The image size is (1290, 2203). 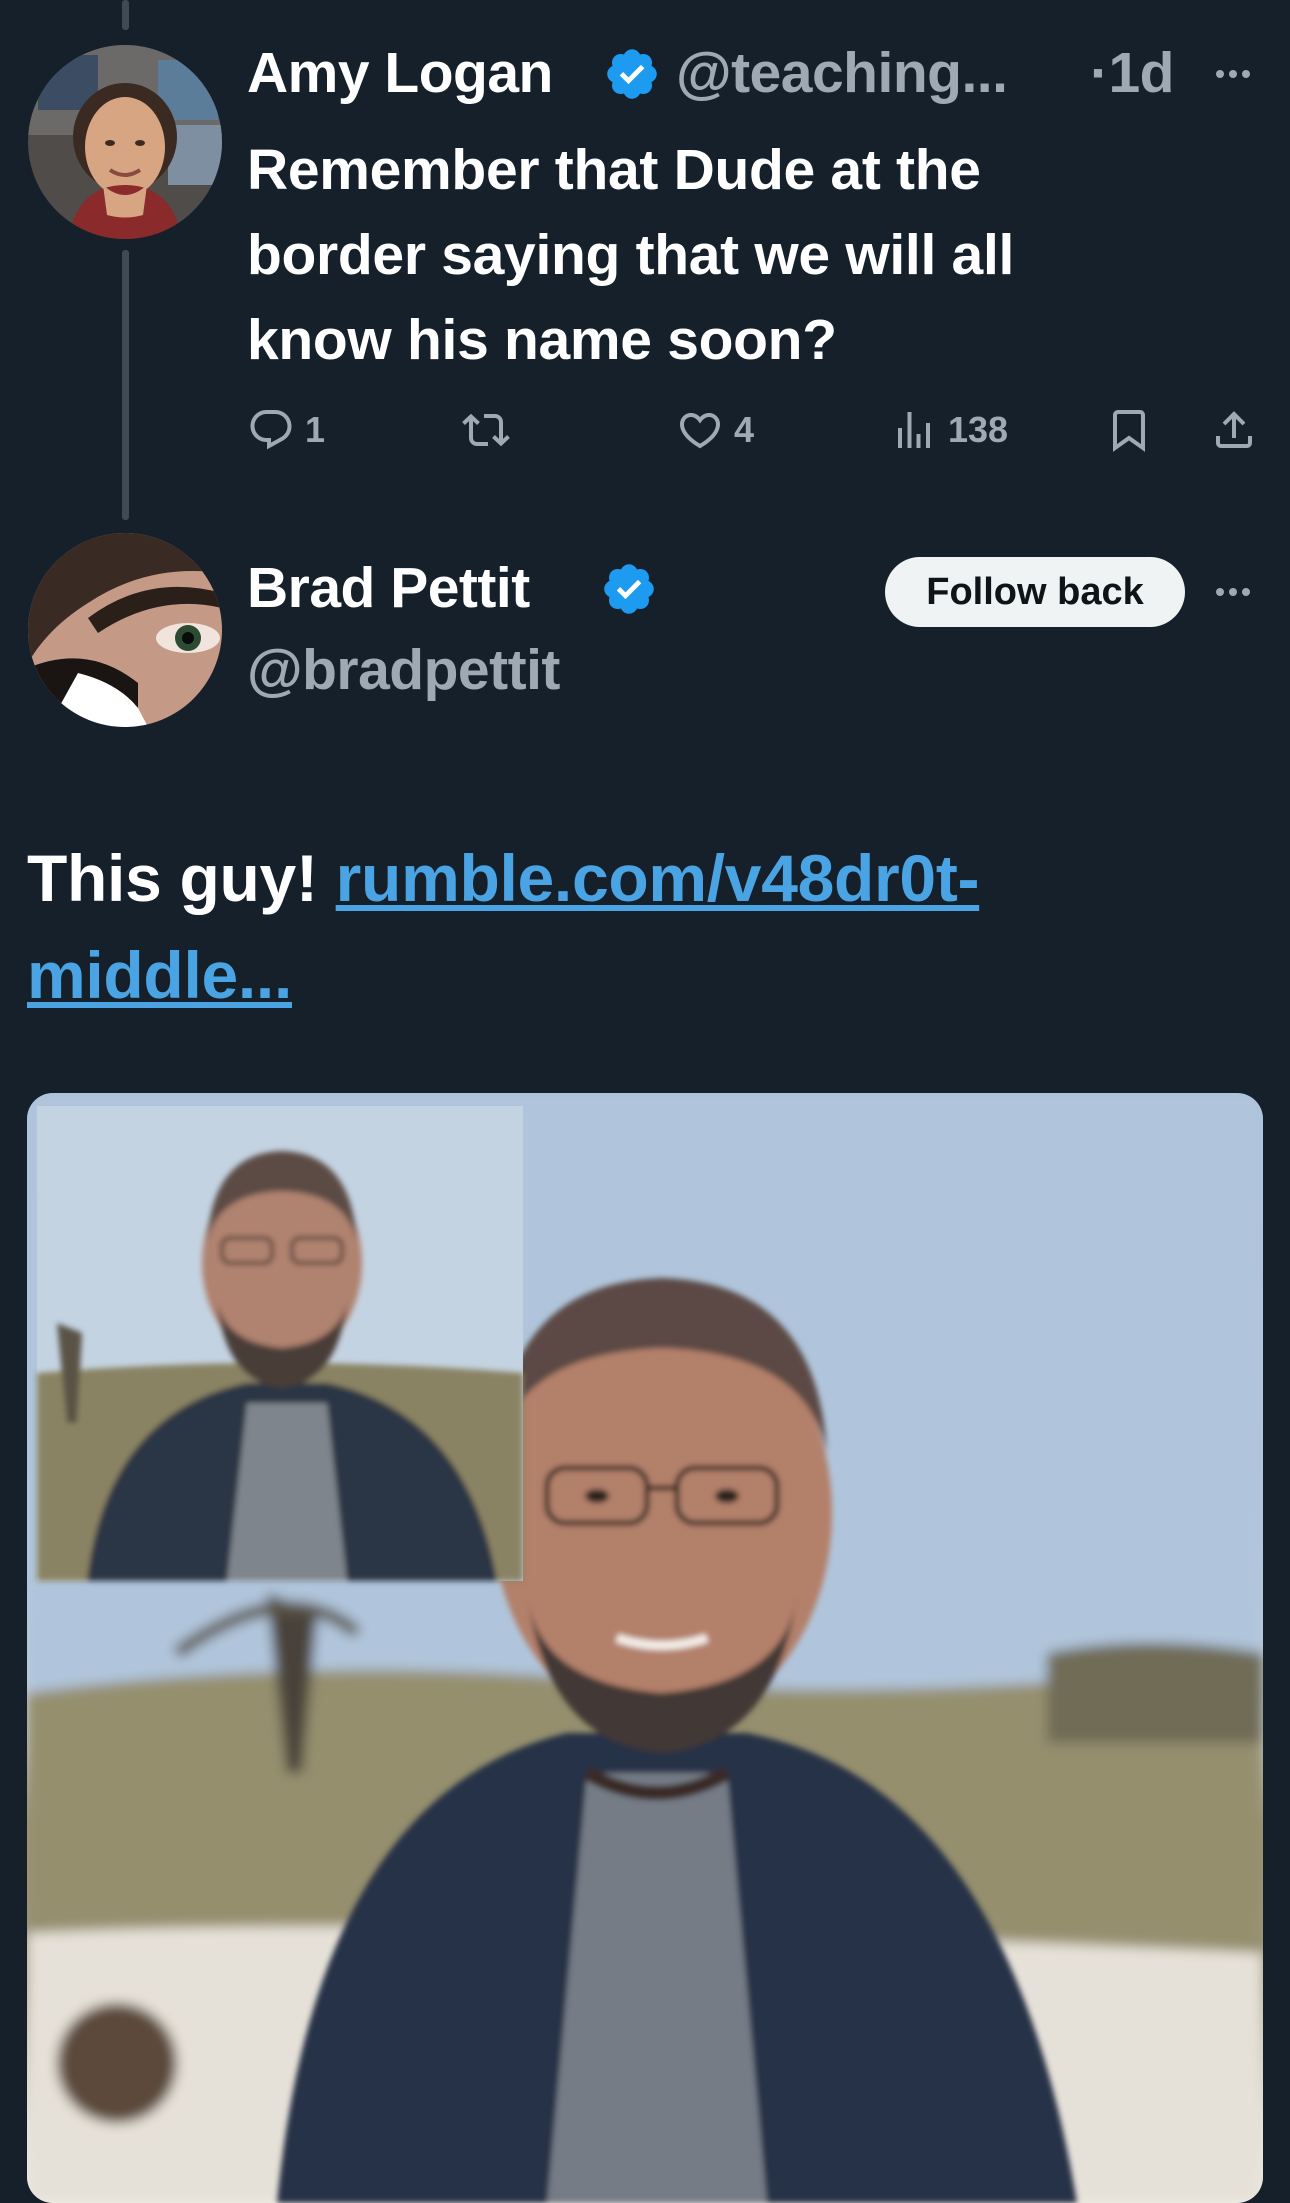 I want to click on share-icon, so click(x=1234, y=429).